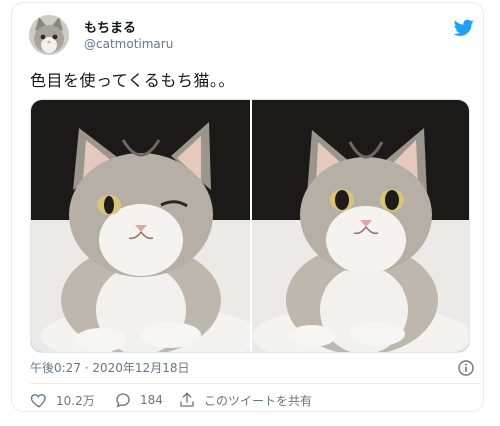 This screenshot has height=426, width=500. Describe the element at coordinates (49, 35) in the screenshot. I see `avatar` at that location.